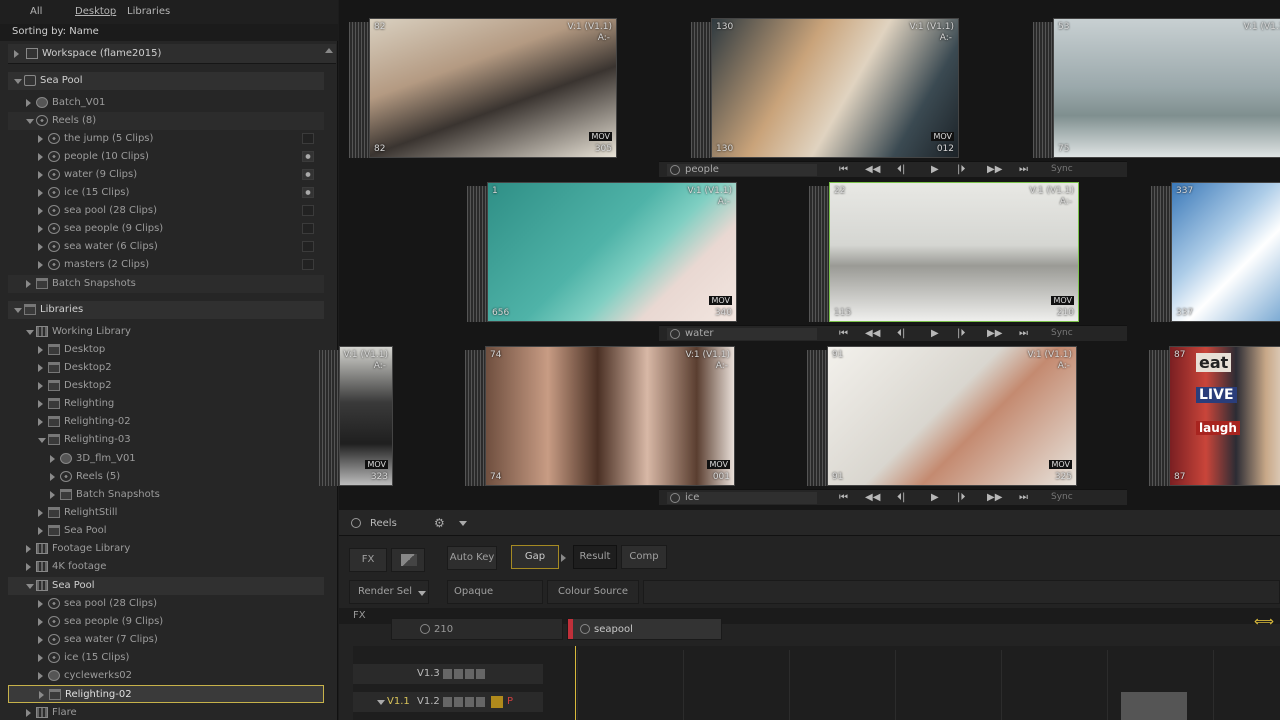  I want to click on tree-item: Libraries, so click(166, 310).